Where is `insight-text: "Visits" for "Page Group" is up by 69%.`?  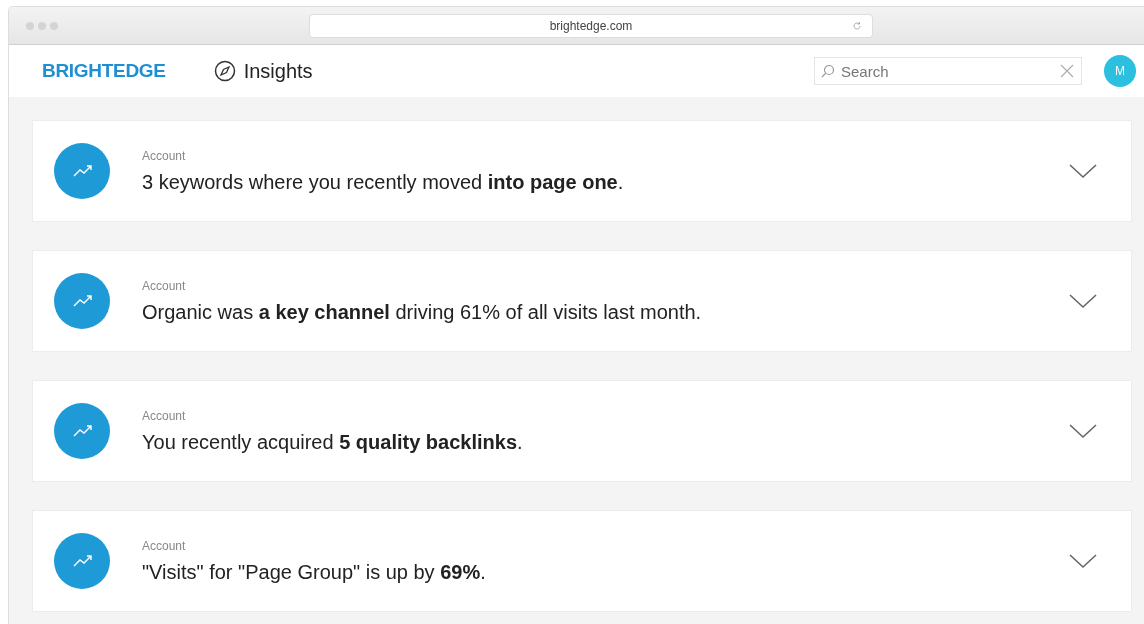 insight-text: "Visits" for "Page Group" is up by 69%. is located at coordinates (314, 572).